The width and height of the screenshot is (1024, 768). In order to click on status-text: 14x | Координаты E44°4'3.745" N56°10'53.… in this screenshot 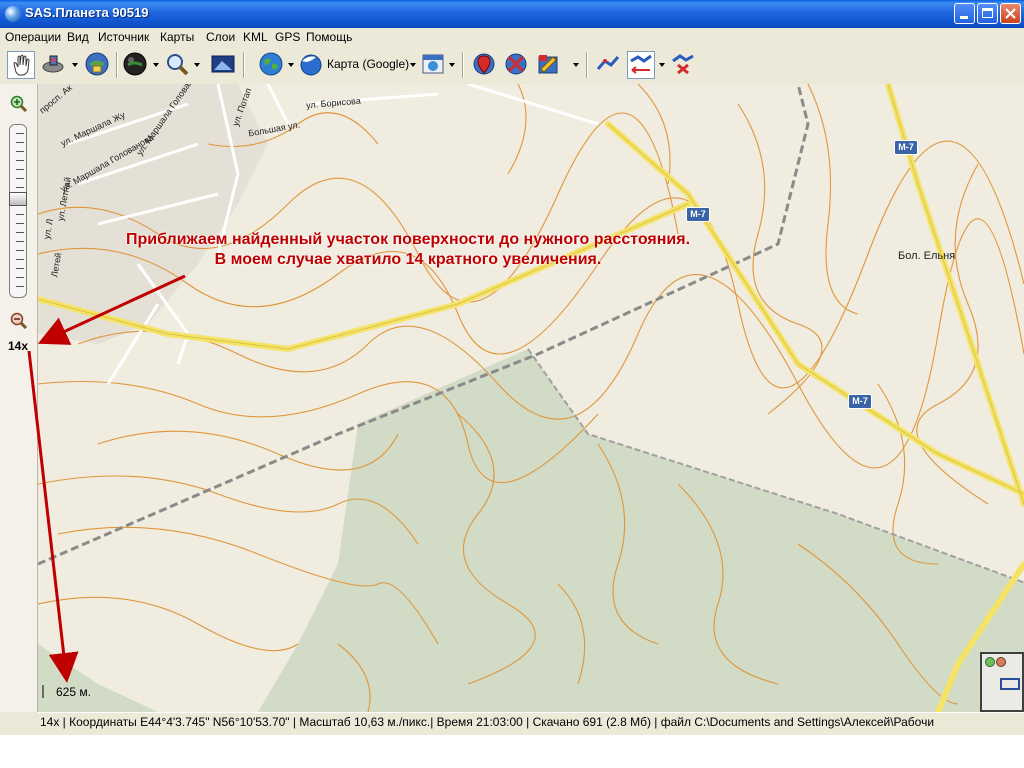, I will do `click(487, 722)`.